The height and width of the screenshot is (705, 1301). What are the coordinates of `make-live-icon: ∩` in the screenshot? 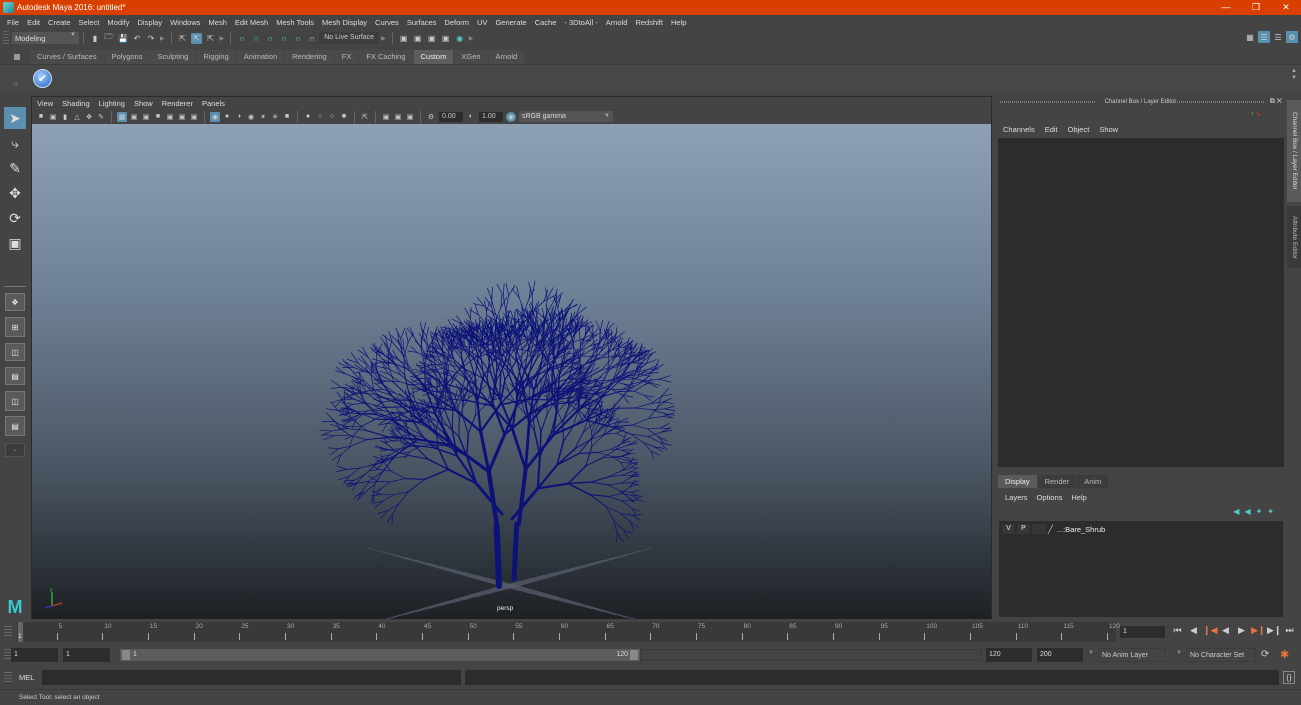 It's located at (312, 38).